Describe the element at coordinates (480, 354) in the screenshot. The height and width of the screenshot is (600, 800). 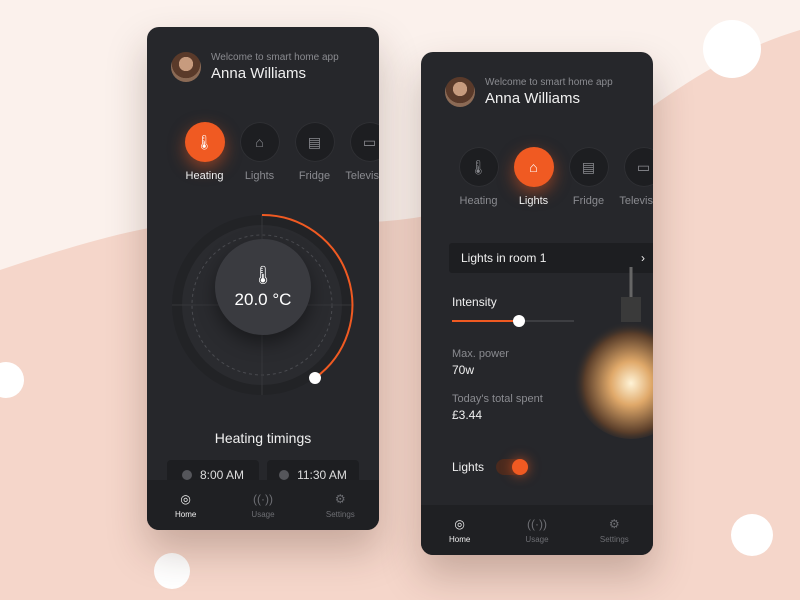
I see `stat-label: Max. power` at that location.